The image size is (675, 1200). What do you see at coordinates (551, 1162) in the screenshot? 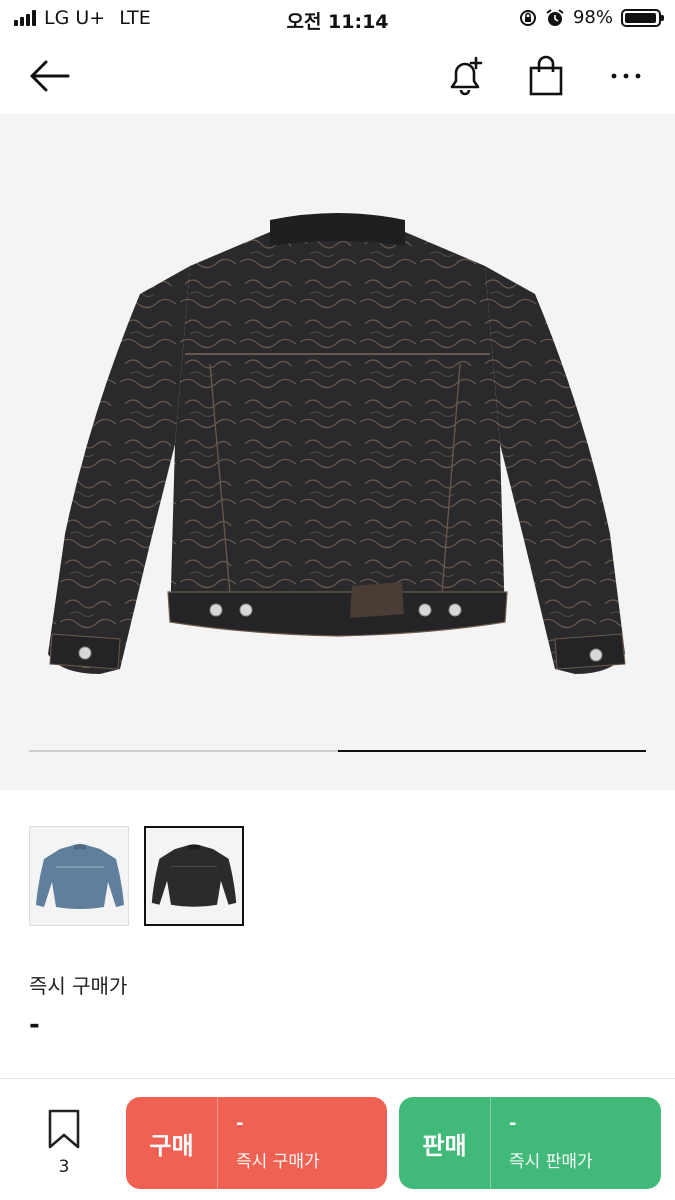
I see `sell-button-sublabel: 즉시 판매가` at bounding box center [551, 1162].